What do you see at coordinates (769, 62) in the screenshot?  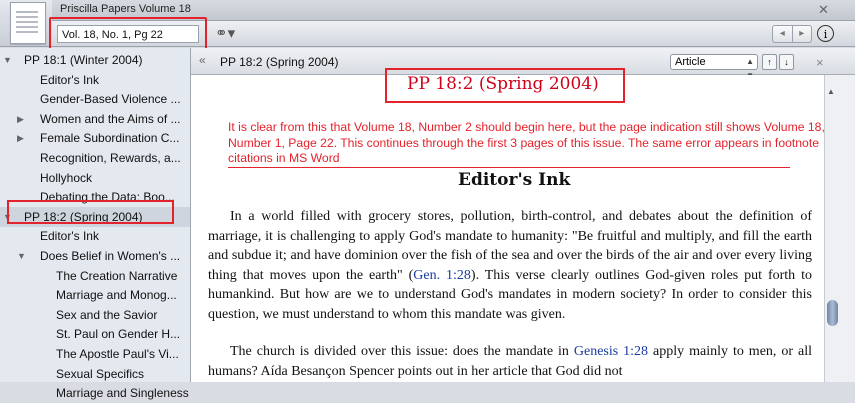 I see `previous-section-button: ↑` at bounding box center [769, 62].